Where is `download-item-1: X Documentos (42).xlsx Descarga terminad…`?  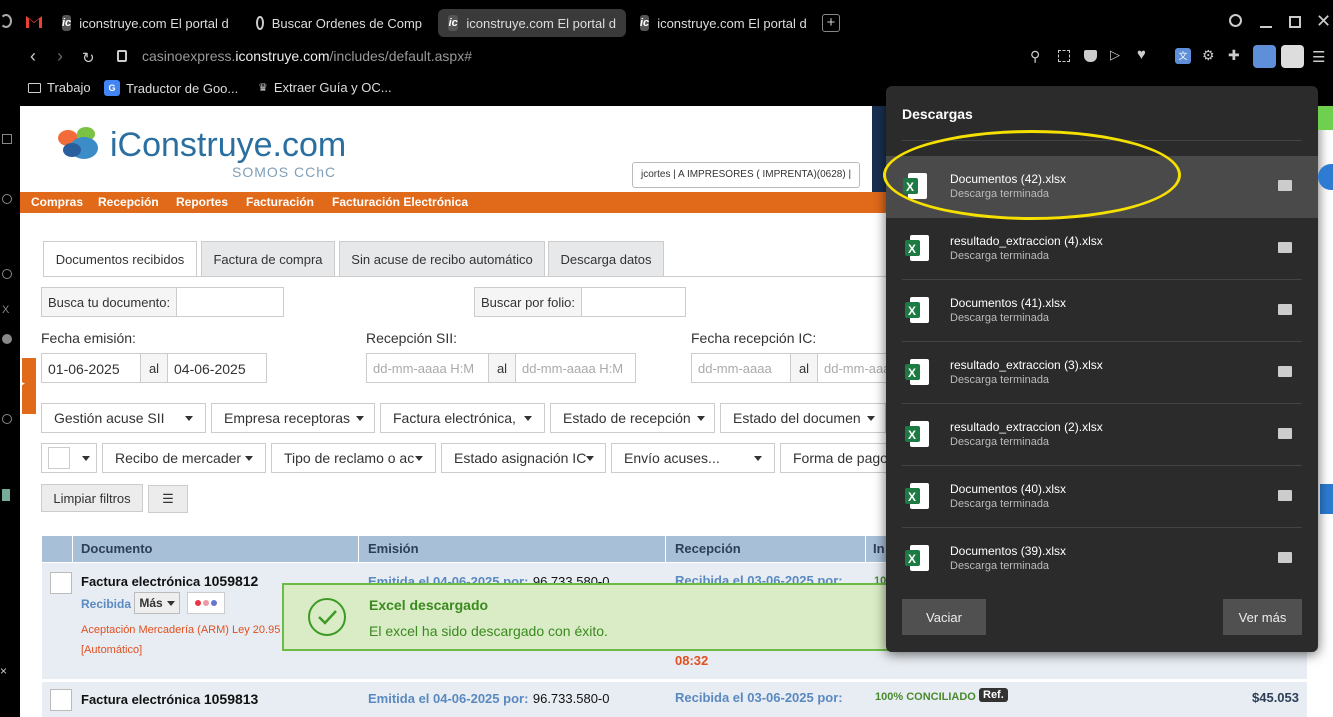 download-item-1: X Documentos (42).xlsx Descarga terminad… is located at coordinates (1102, 187).